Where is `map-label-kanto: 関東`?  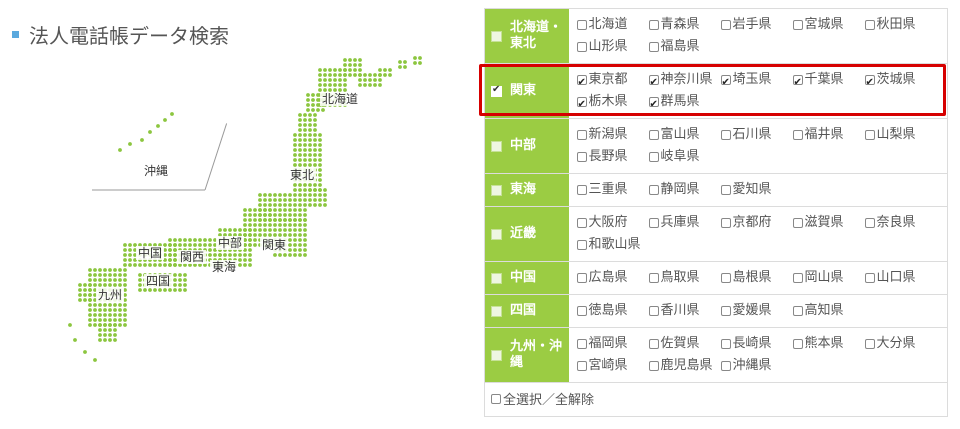
map-label-kanto: 関東 is located at coordinates (274, 245).